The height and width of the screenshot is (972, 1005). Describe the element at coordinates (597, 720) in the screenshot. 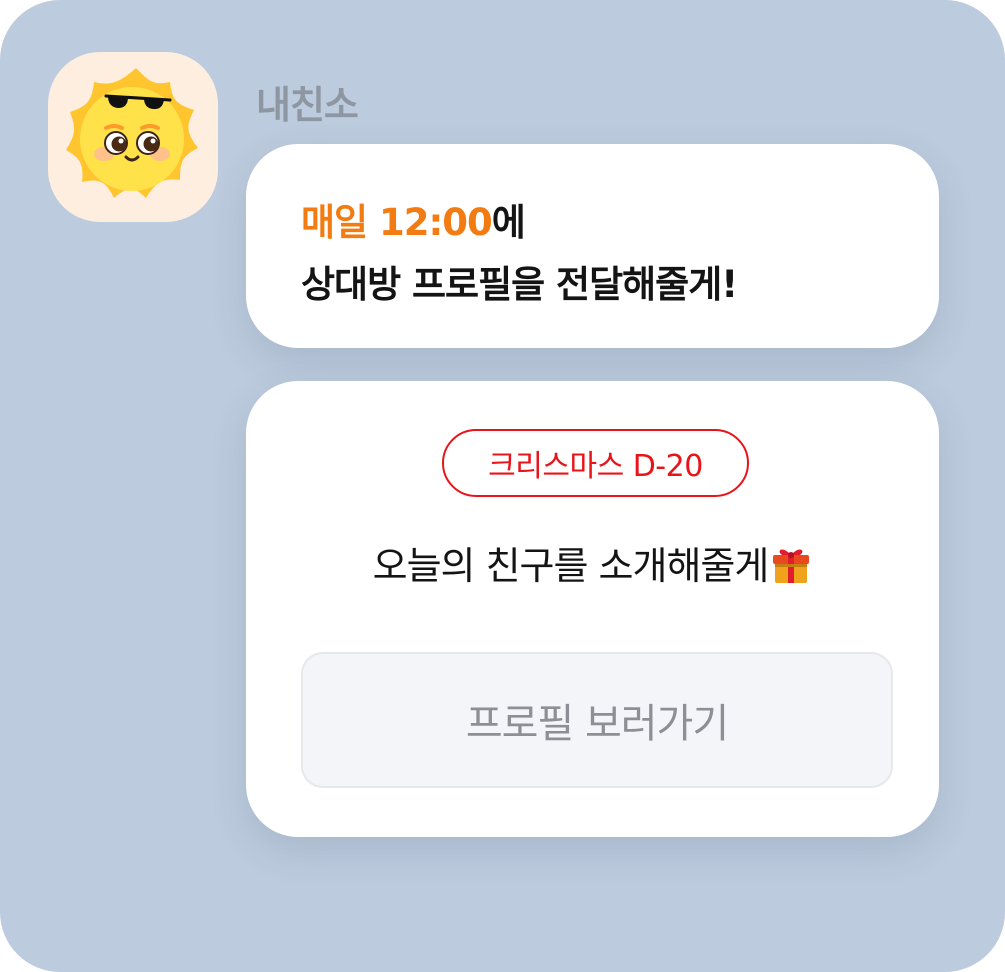

I see `view-profile-button: 프로필 보러가기` at that location.